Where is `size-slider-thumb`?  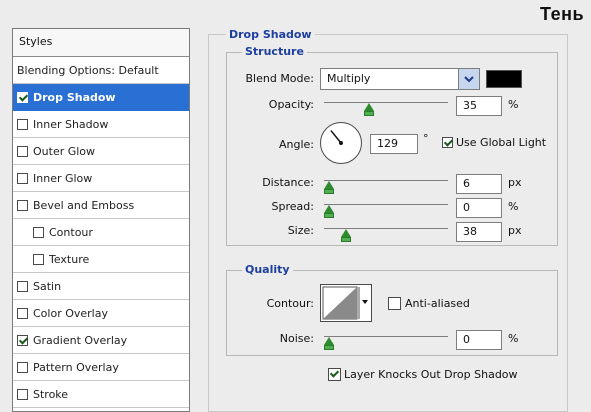
size-slider-thumb is located at coordinates (346, 235).